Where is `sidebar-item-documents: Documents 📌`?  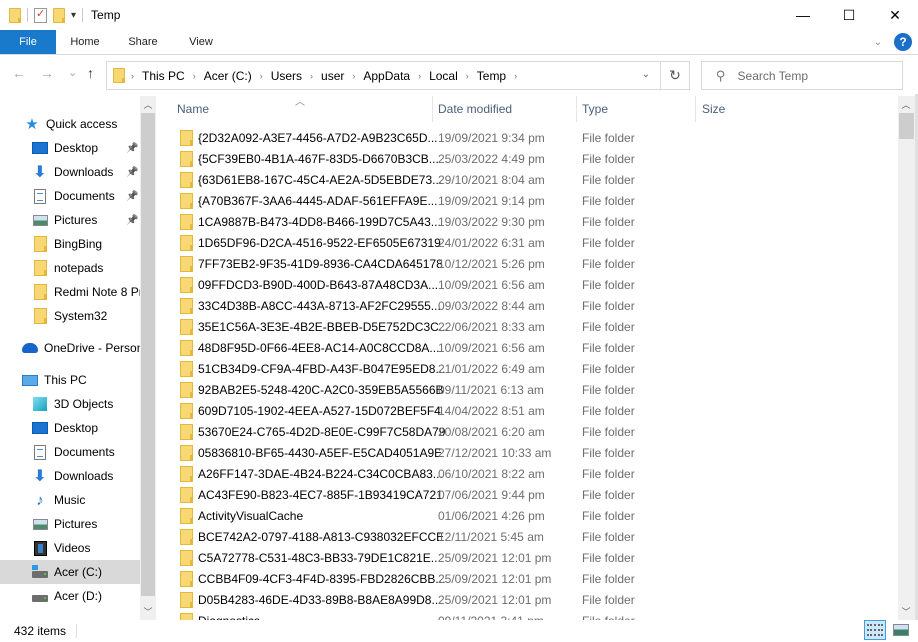
sidebar-item-documents: Documents 📌 is located at coordinates (70, 196).